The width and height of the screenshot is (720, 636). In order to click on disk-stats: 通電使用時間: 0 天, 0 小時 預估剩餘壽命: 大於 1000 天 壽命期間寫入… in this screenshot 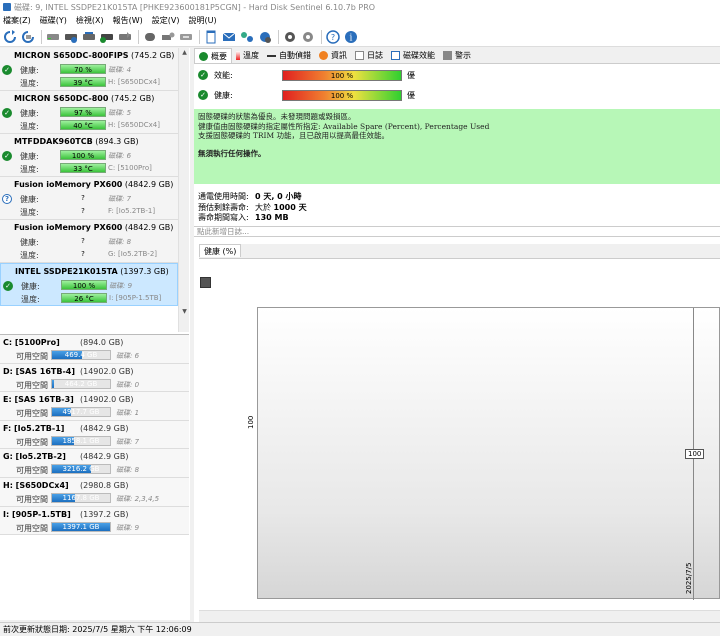, I will do `click(252, 207)`.